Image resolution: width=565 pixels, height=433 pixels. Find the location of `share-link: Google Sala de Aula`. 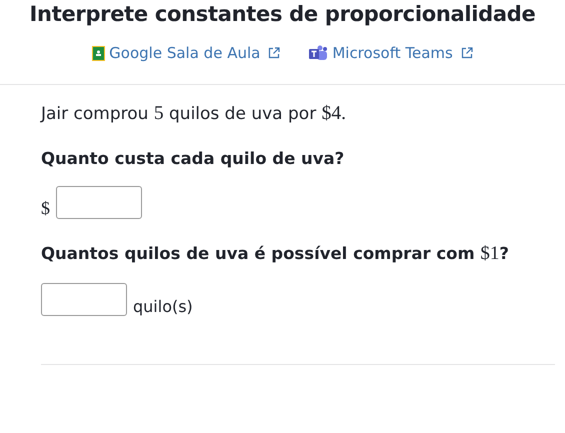

share-link: Google Sala de Aula is located at coordinates (186, 53).